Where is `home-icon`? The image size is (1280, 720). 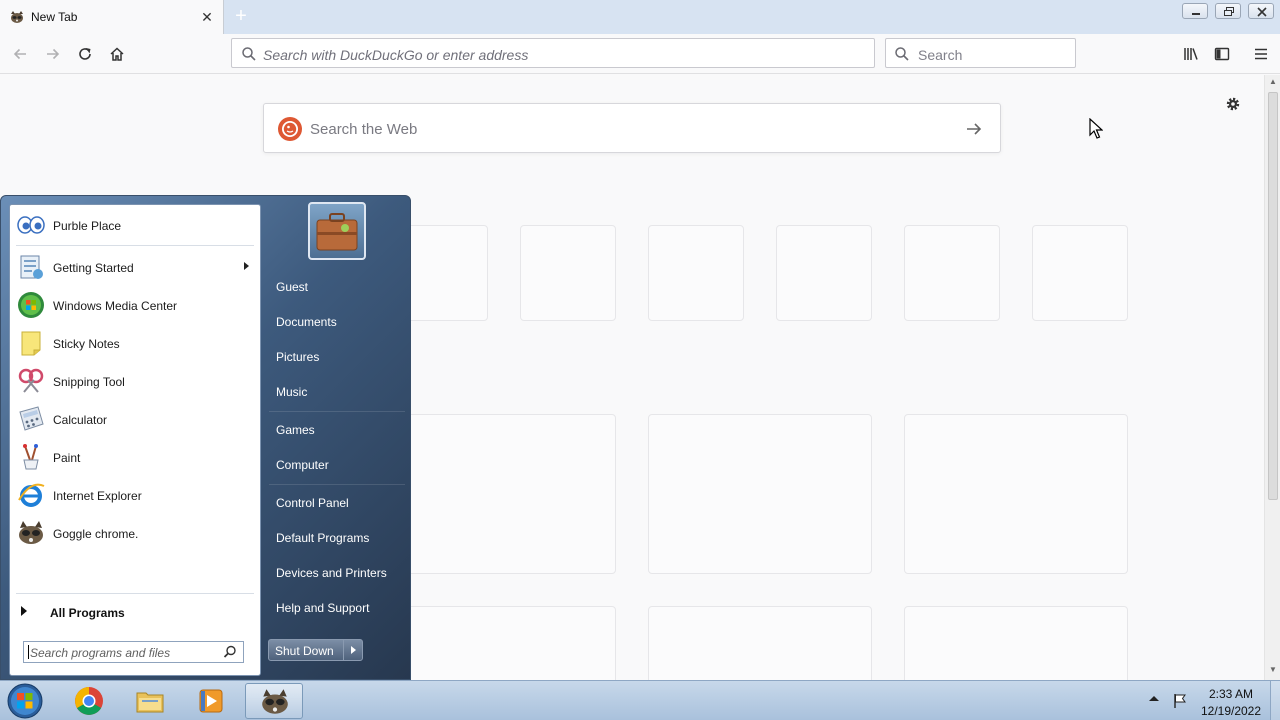 home-icon is located at coordinates (117, 54).